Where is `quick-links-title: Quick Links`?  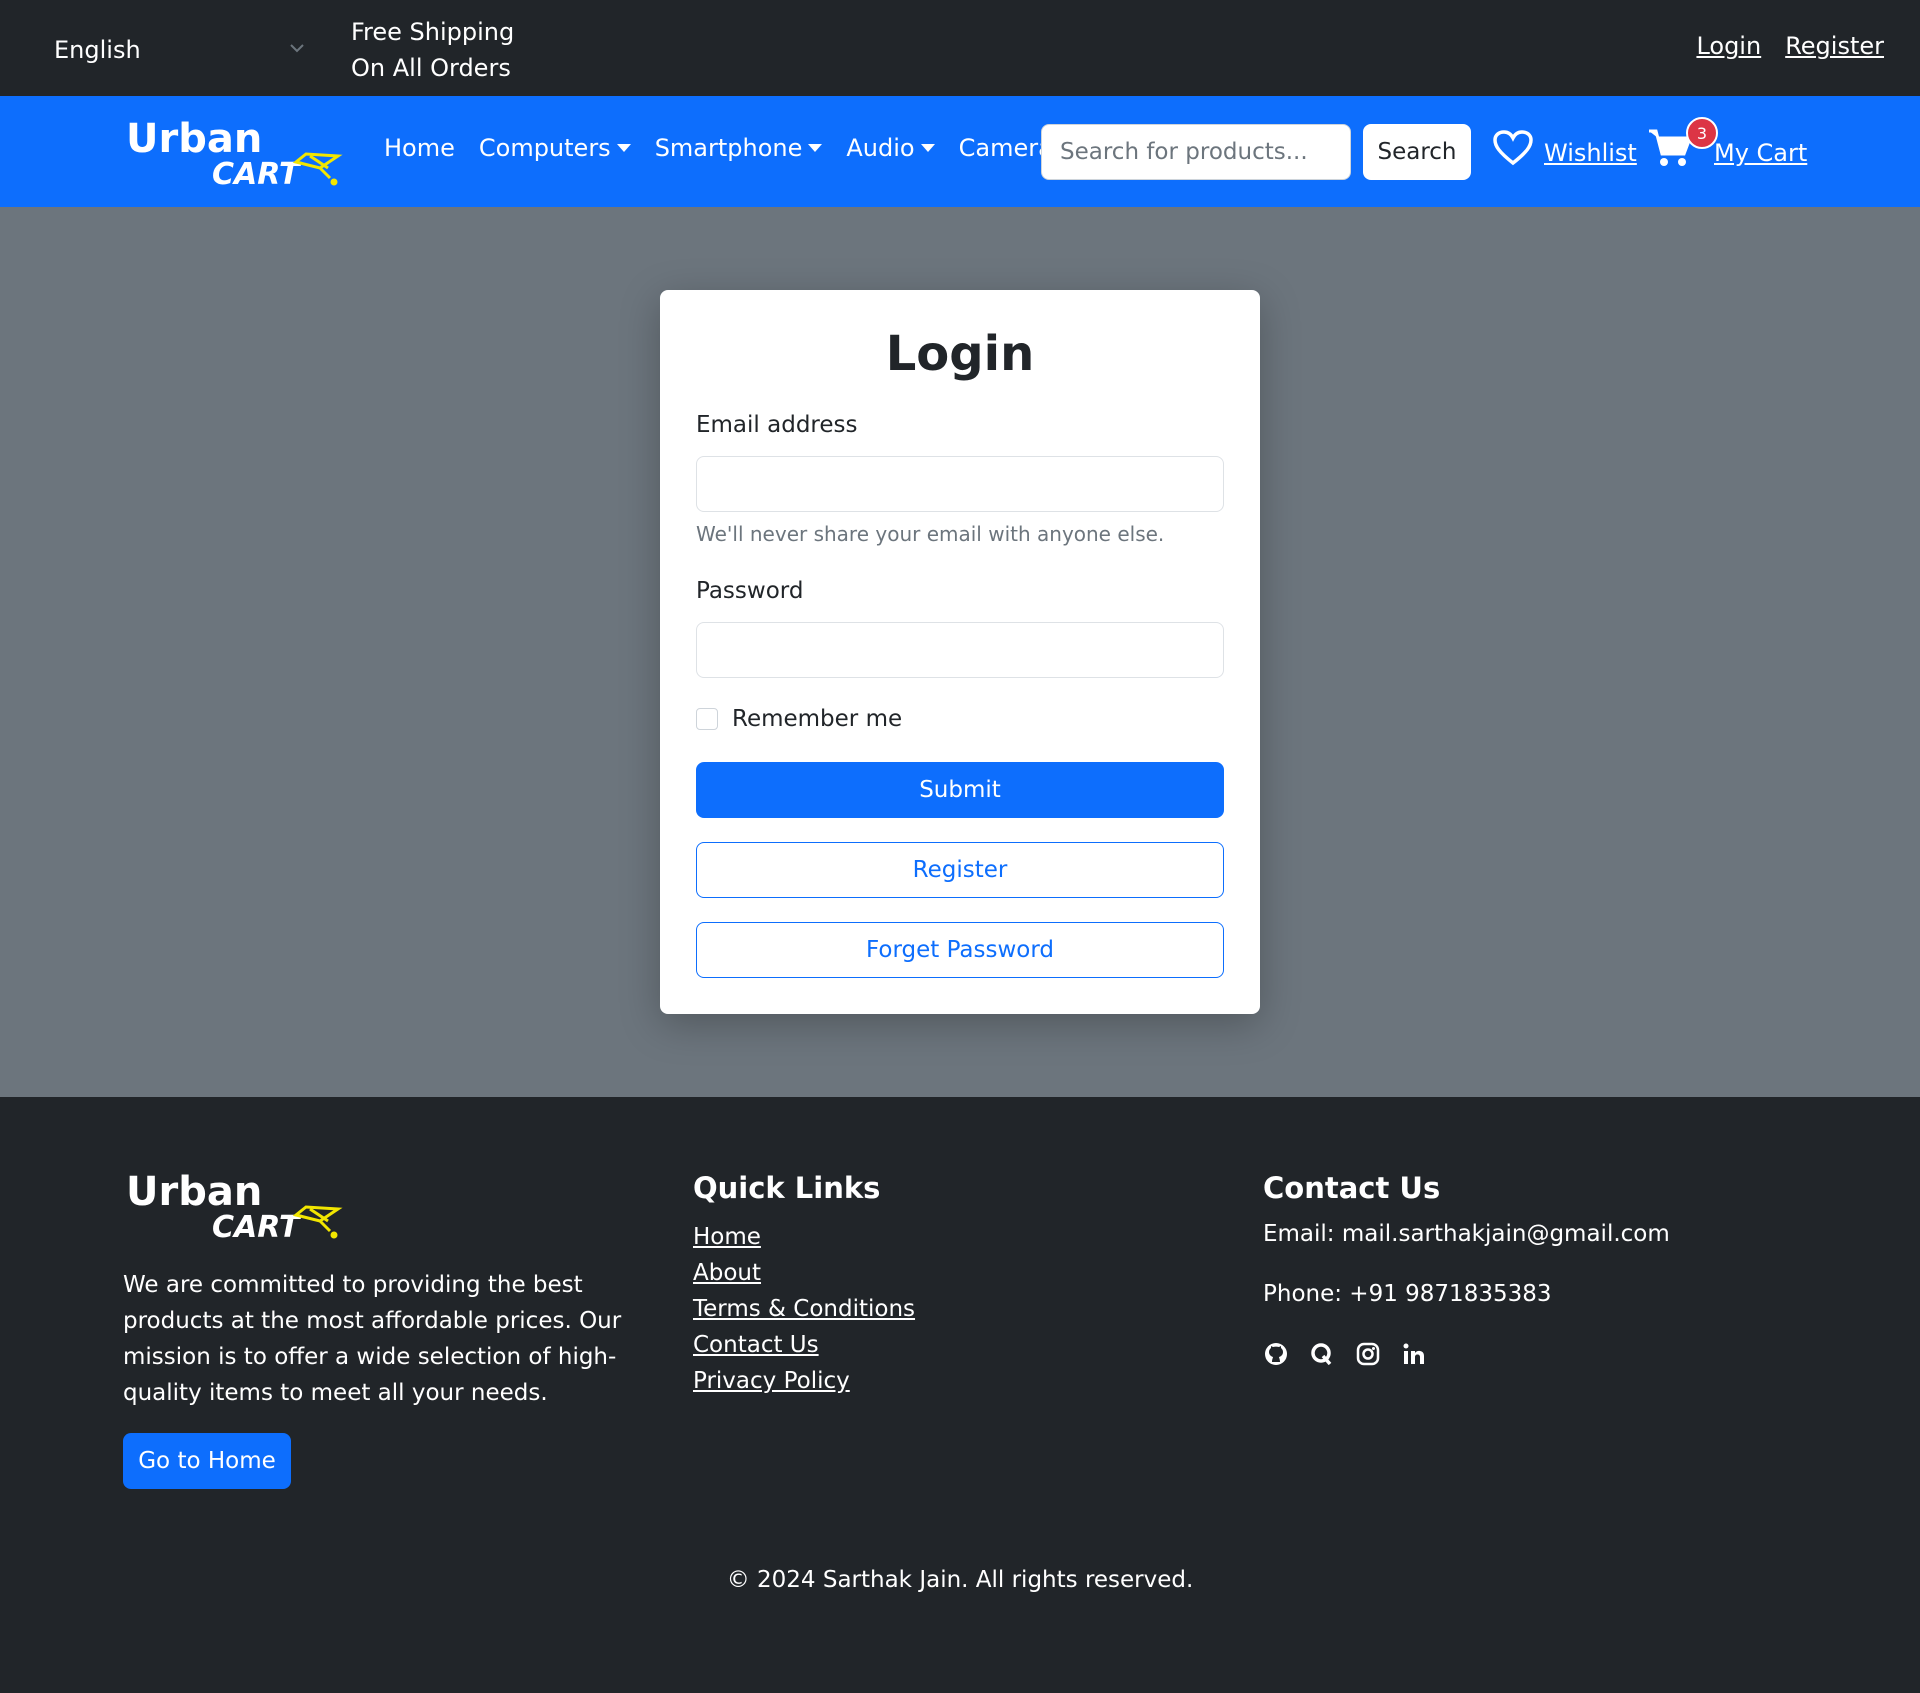 quick-links-title: Quick Links is located at coordinates (787, 1188).